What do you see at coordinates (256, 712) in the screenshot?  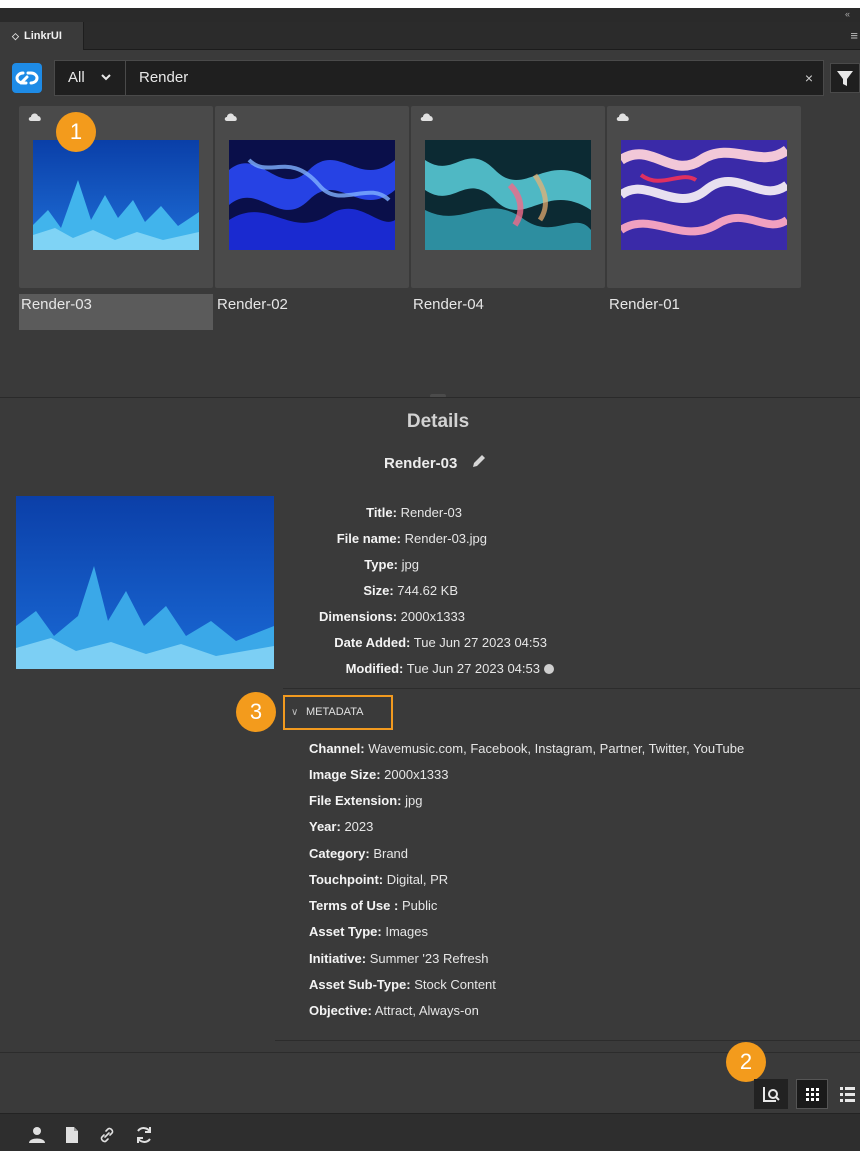 I see `callout-badge-3: 3` at bounding box center [256, 712].